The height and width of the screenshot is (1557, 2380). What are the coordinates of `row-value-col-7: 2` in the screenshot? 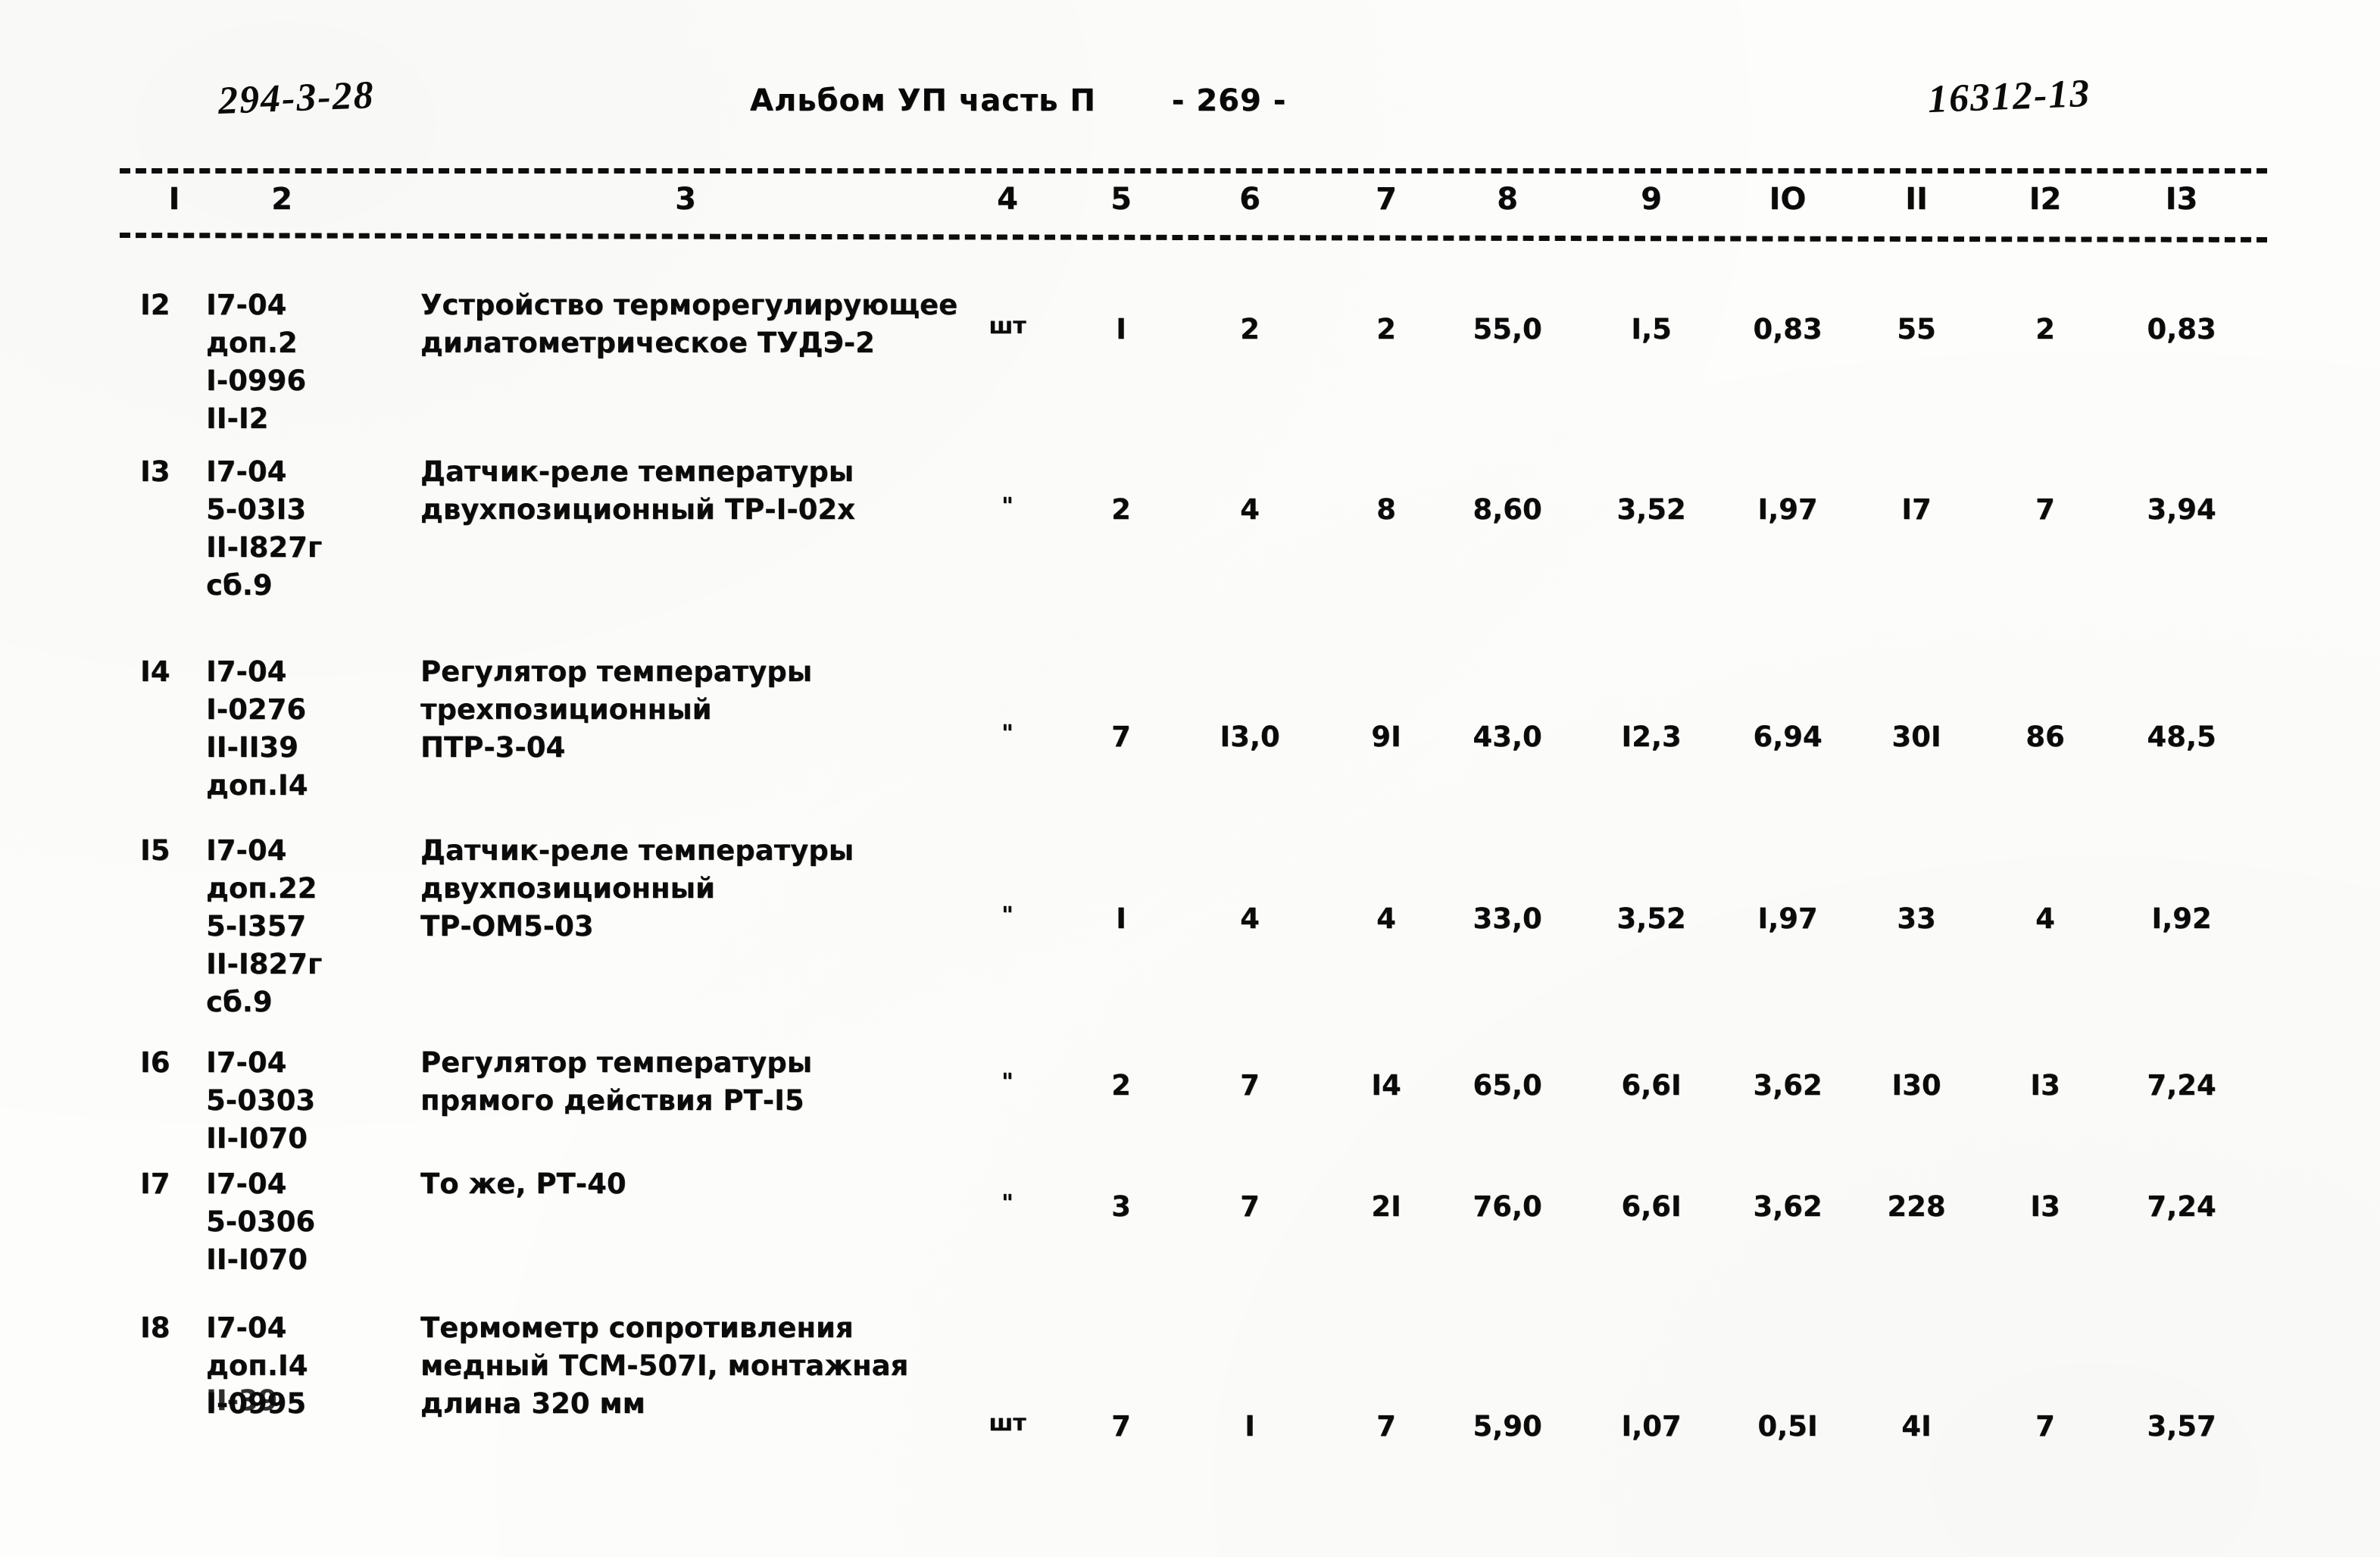 It's located at (1386, 329).